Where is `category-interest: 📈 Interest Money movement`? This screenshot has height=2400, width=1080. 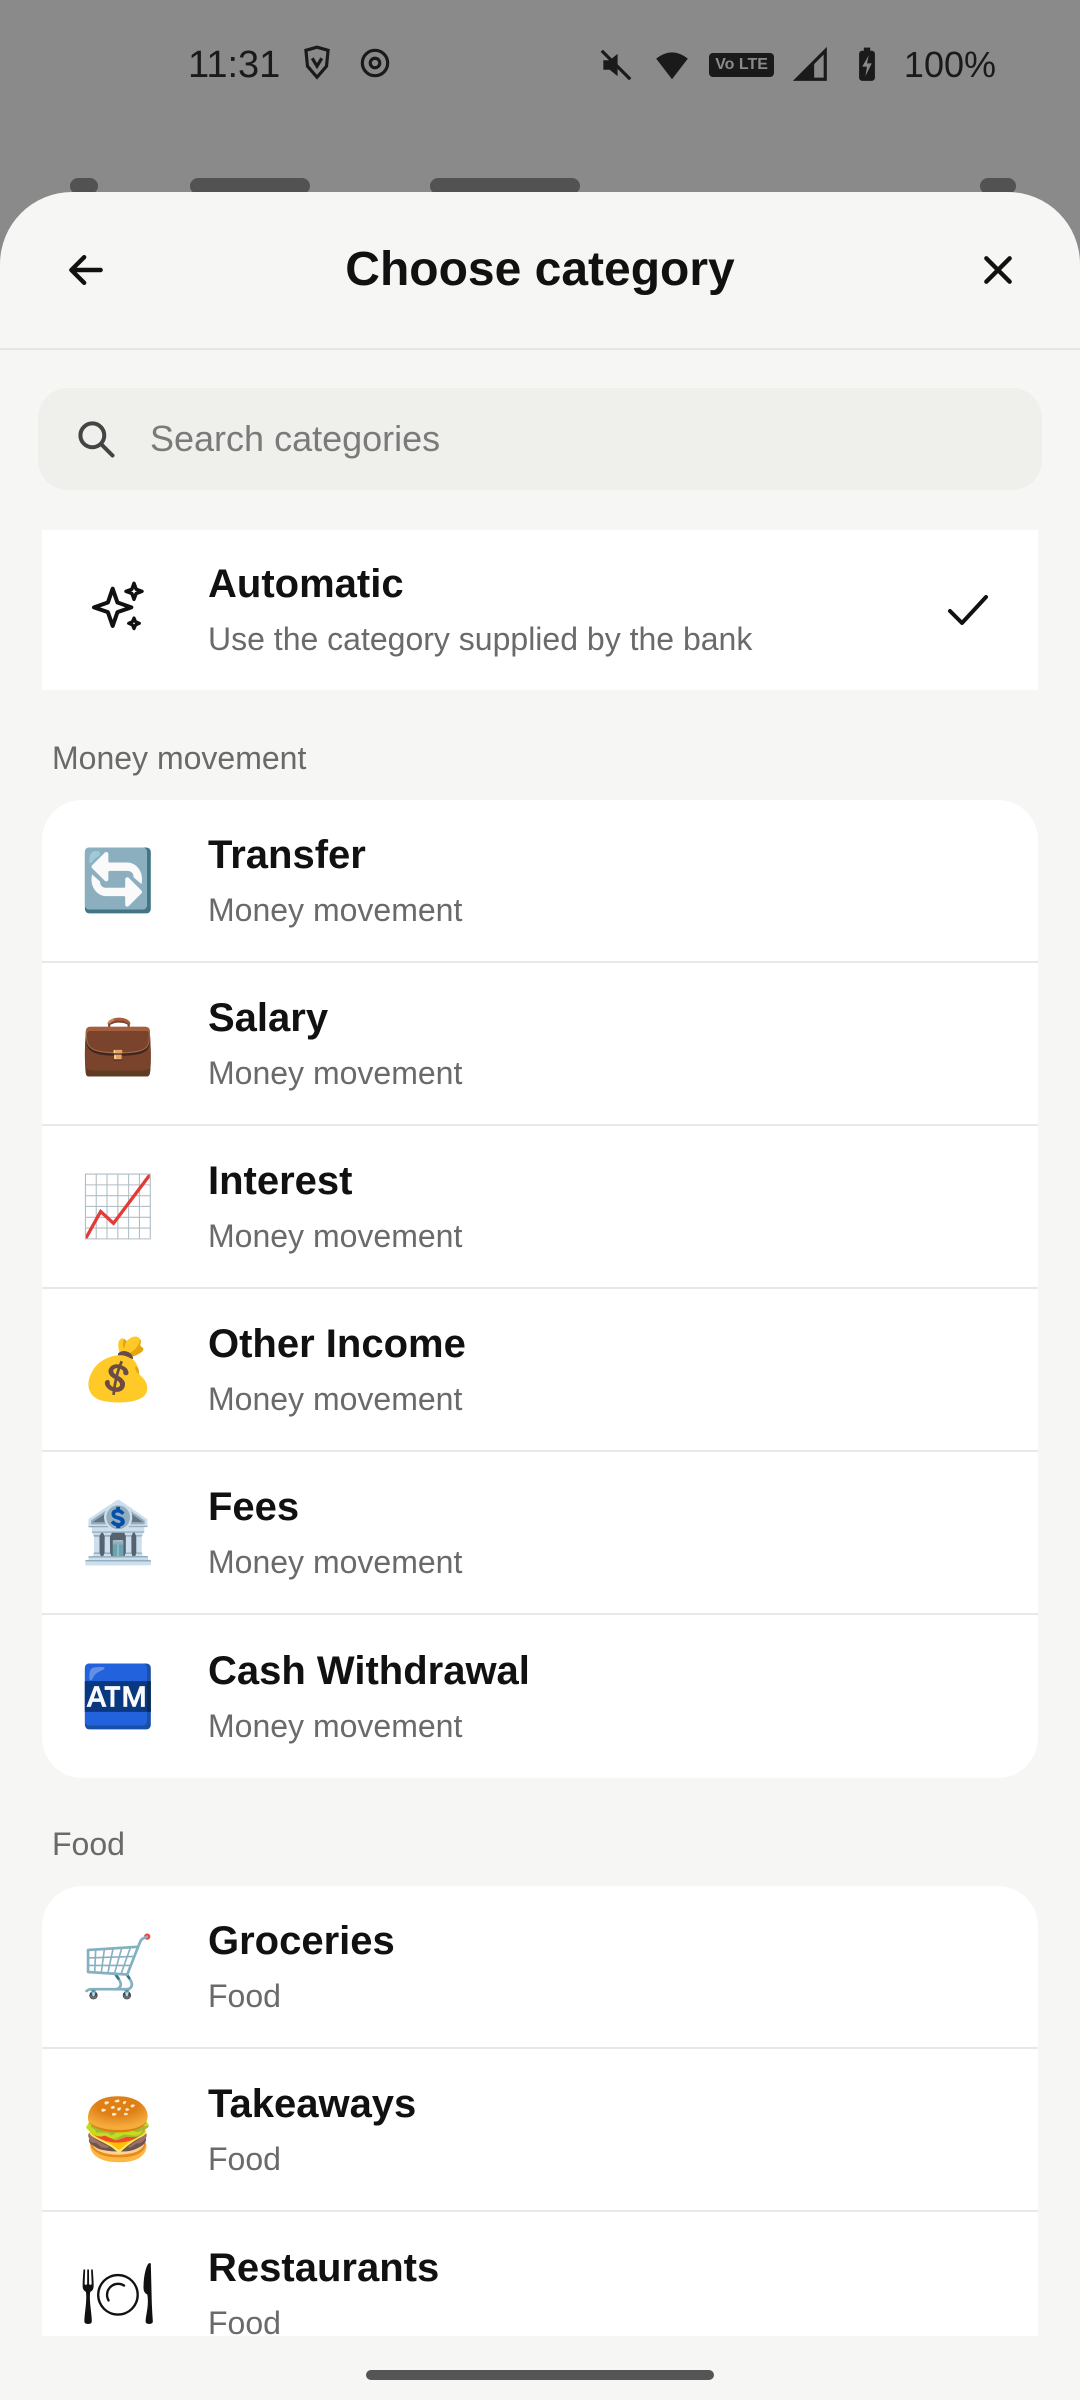 category-interest: 📈 Interest Money movement is located at coordinates (540, 1207).